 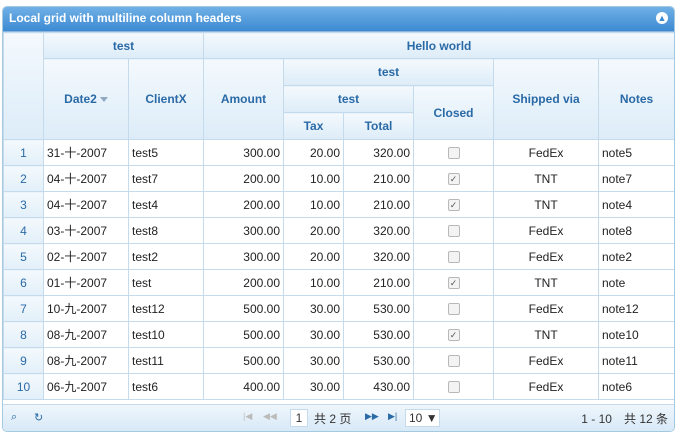 What do you see at coordinates (338, 282) in the screenshot?
I see `table-row: 6 01-十-2007 test 200.00 10.00 210.00 ✓ TNT note` at bounding box center [338, 282].